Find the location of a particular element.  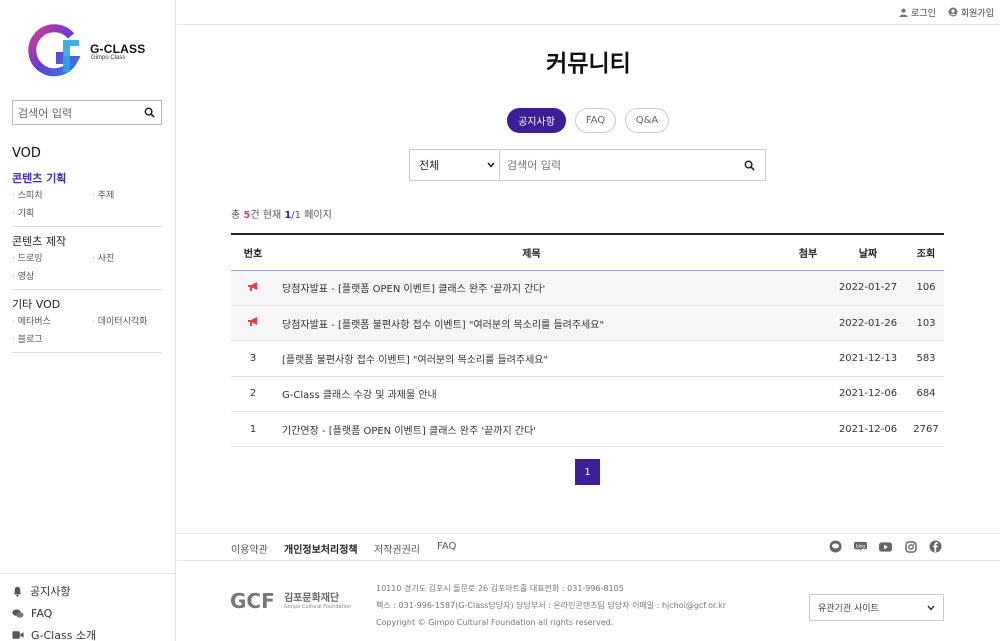

sidebar-bottom-nav: 공지사항 FAQ G-Class 소개 is located at coordinates (88, 607).